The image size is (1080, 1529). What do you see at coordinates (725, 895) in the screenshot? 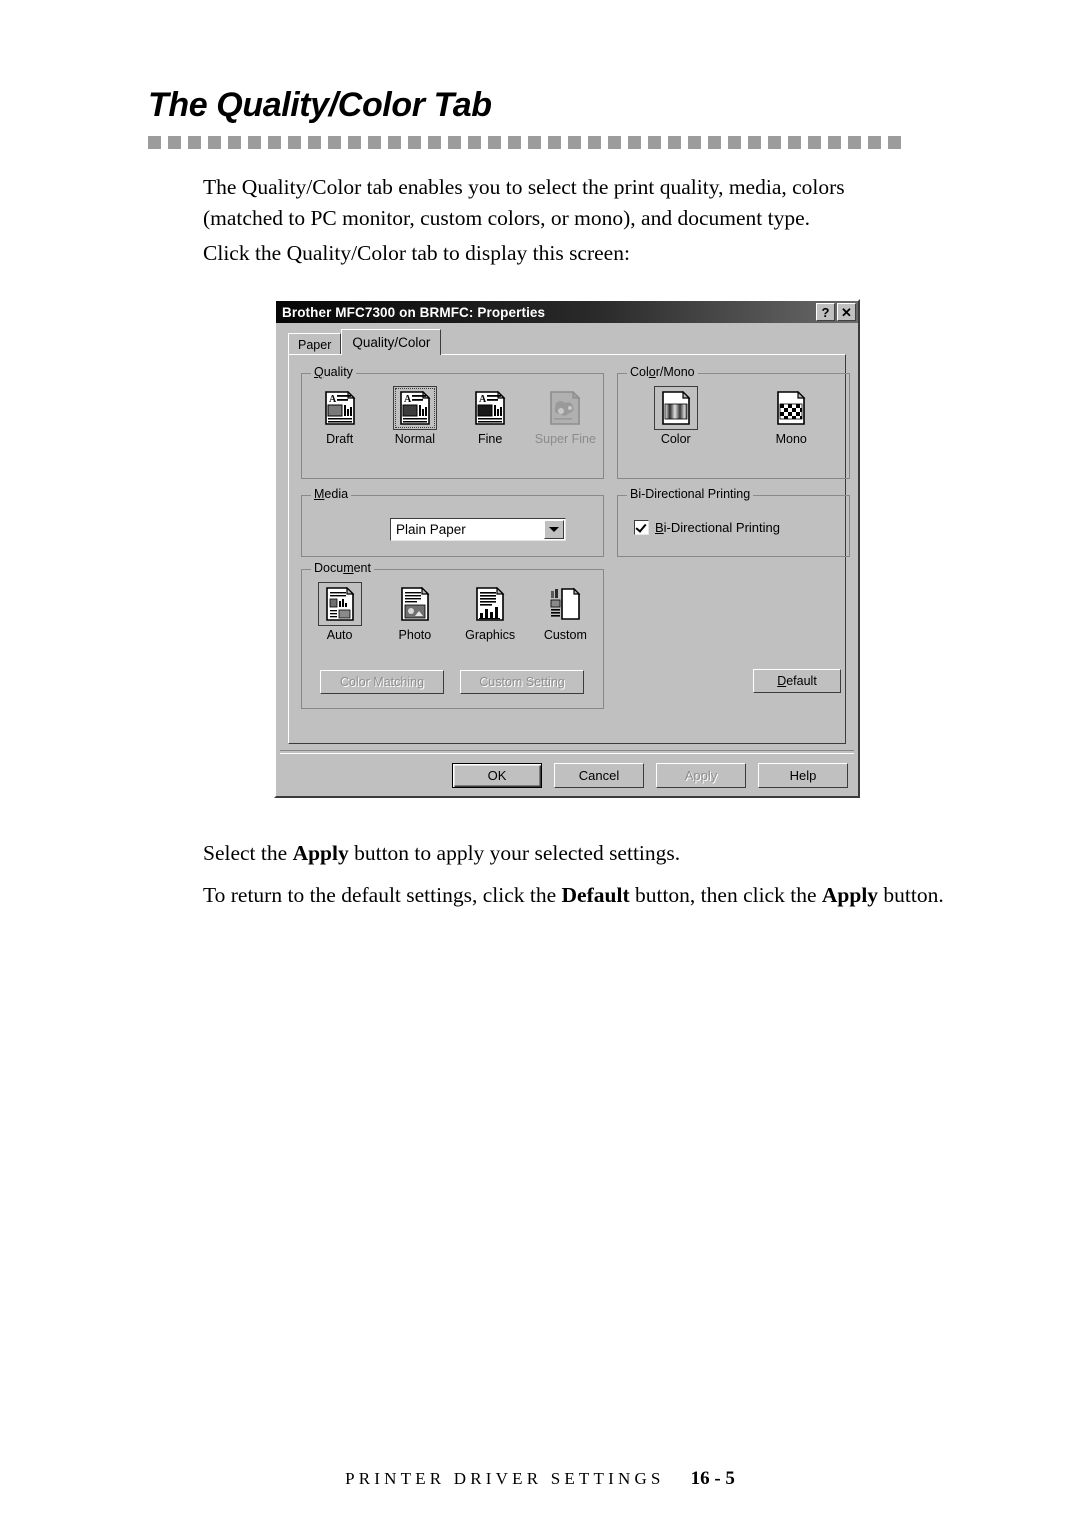
I see `default-text-mid: button, then click the` at bounding box center [725, 895].